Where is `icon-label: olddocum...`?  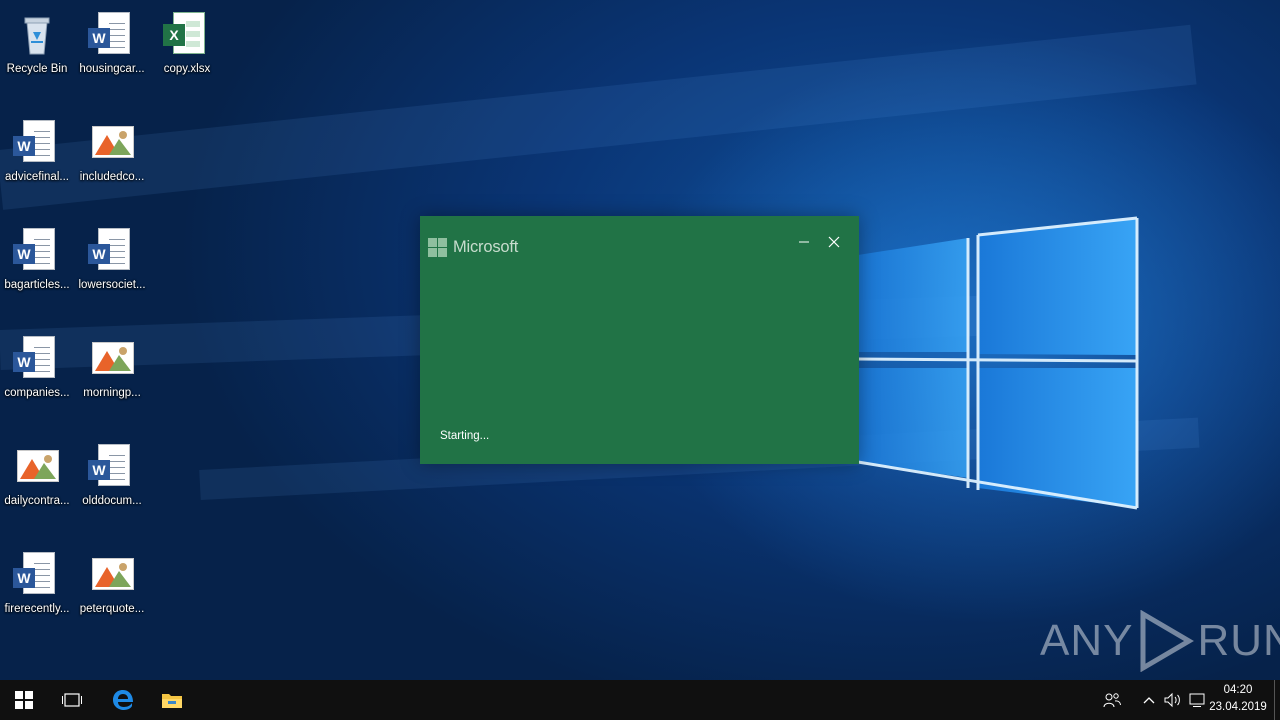
icon-label: olddocum... is located at coordinates (112, 501).